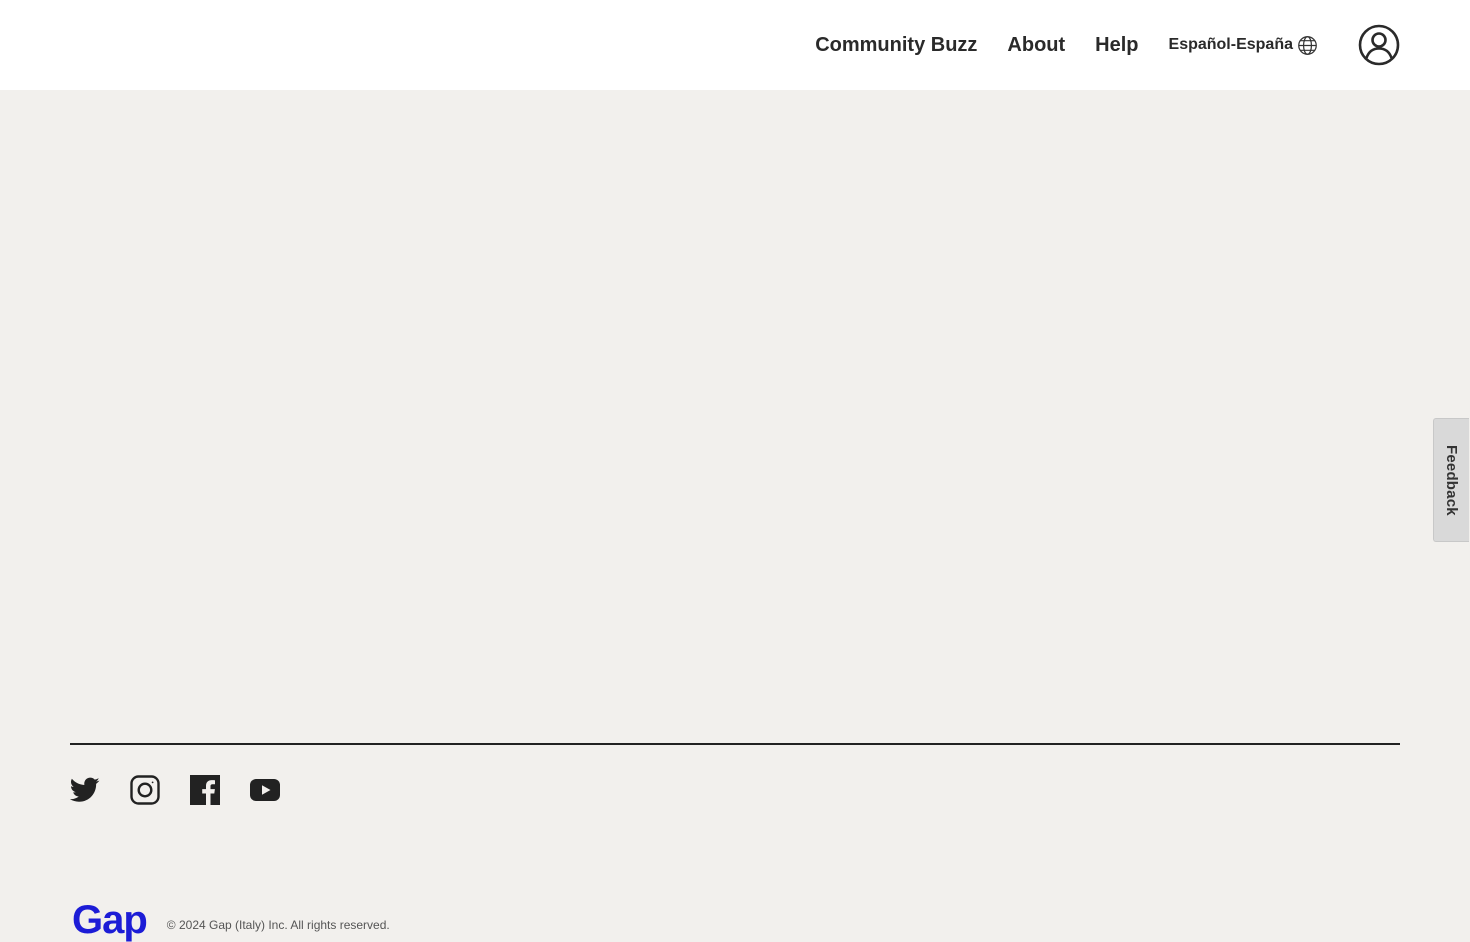 This screenshot has width=1470, height=942. I want to click on language-label: Español-España, so click(1230, 44).